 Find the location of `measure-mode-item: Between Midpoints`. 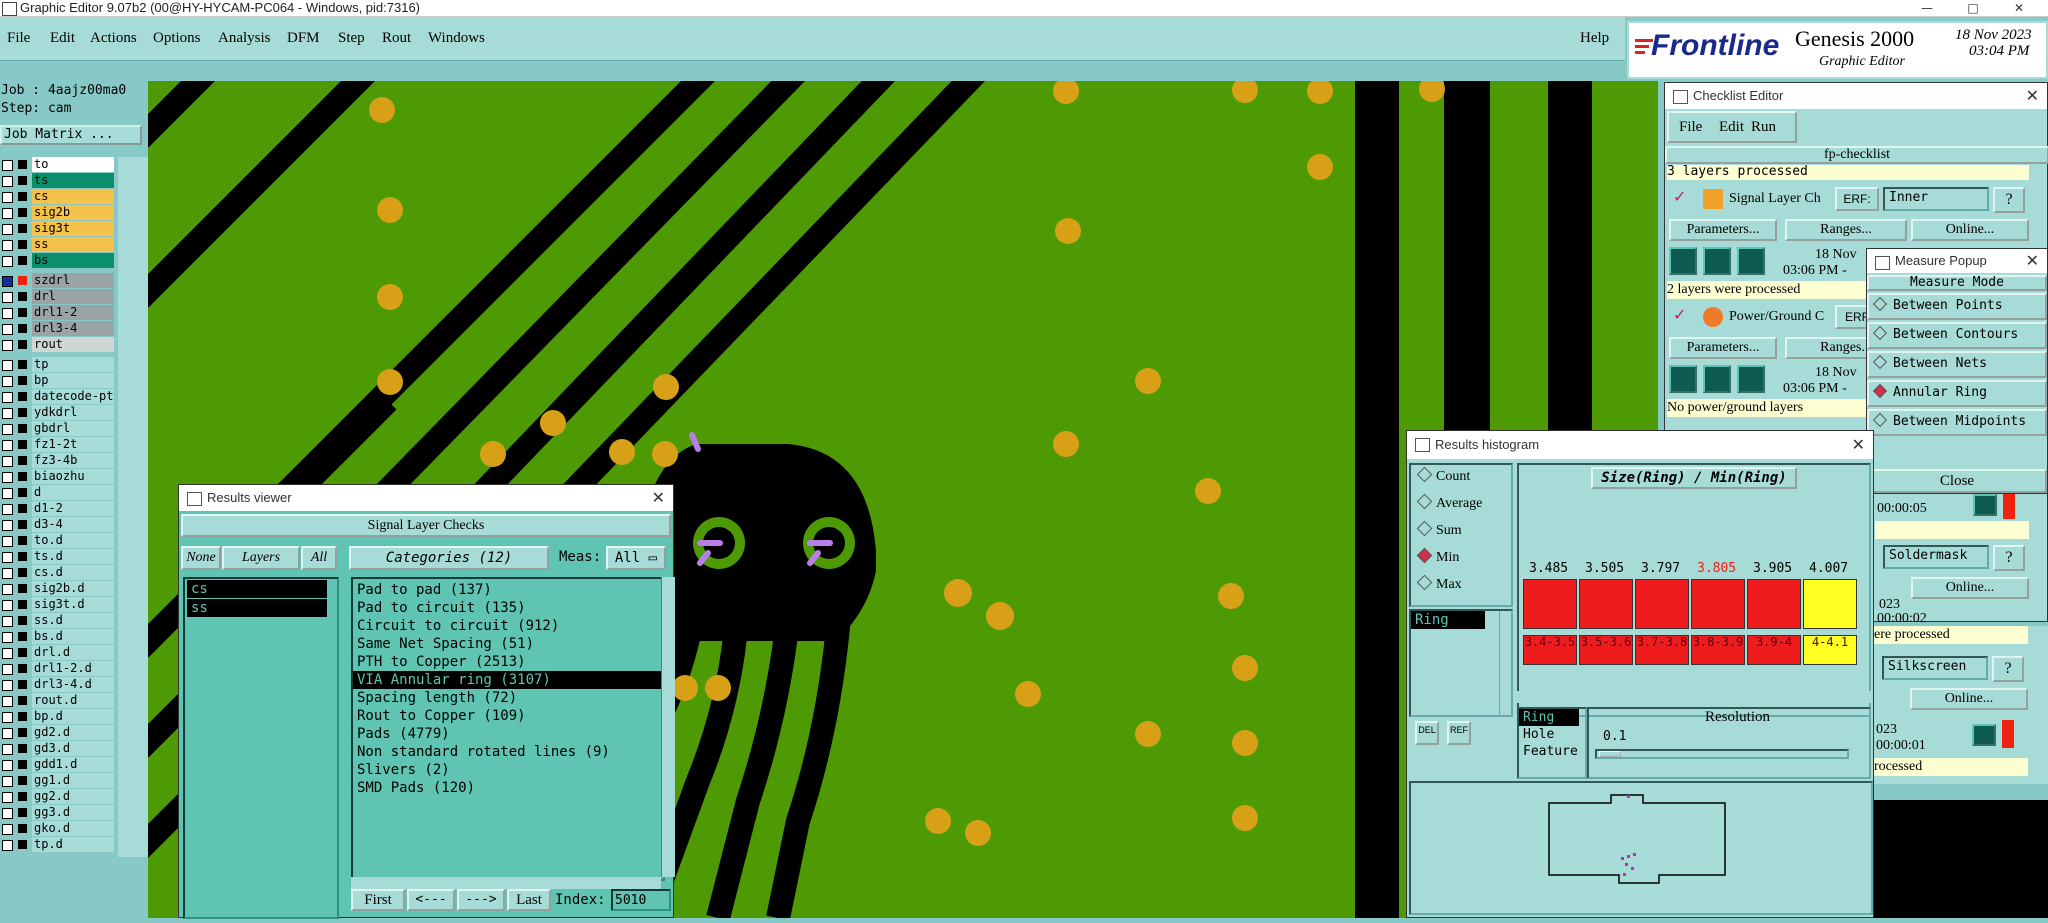

measure-mode-item: Between Midpoints is located at coordinates (1957, 422).